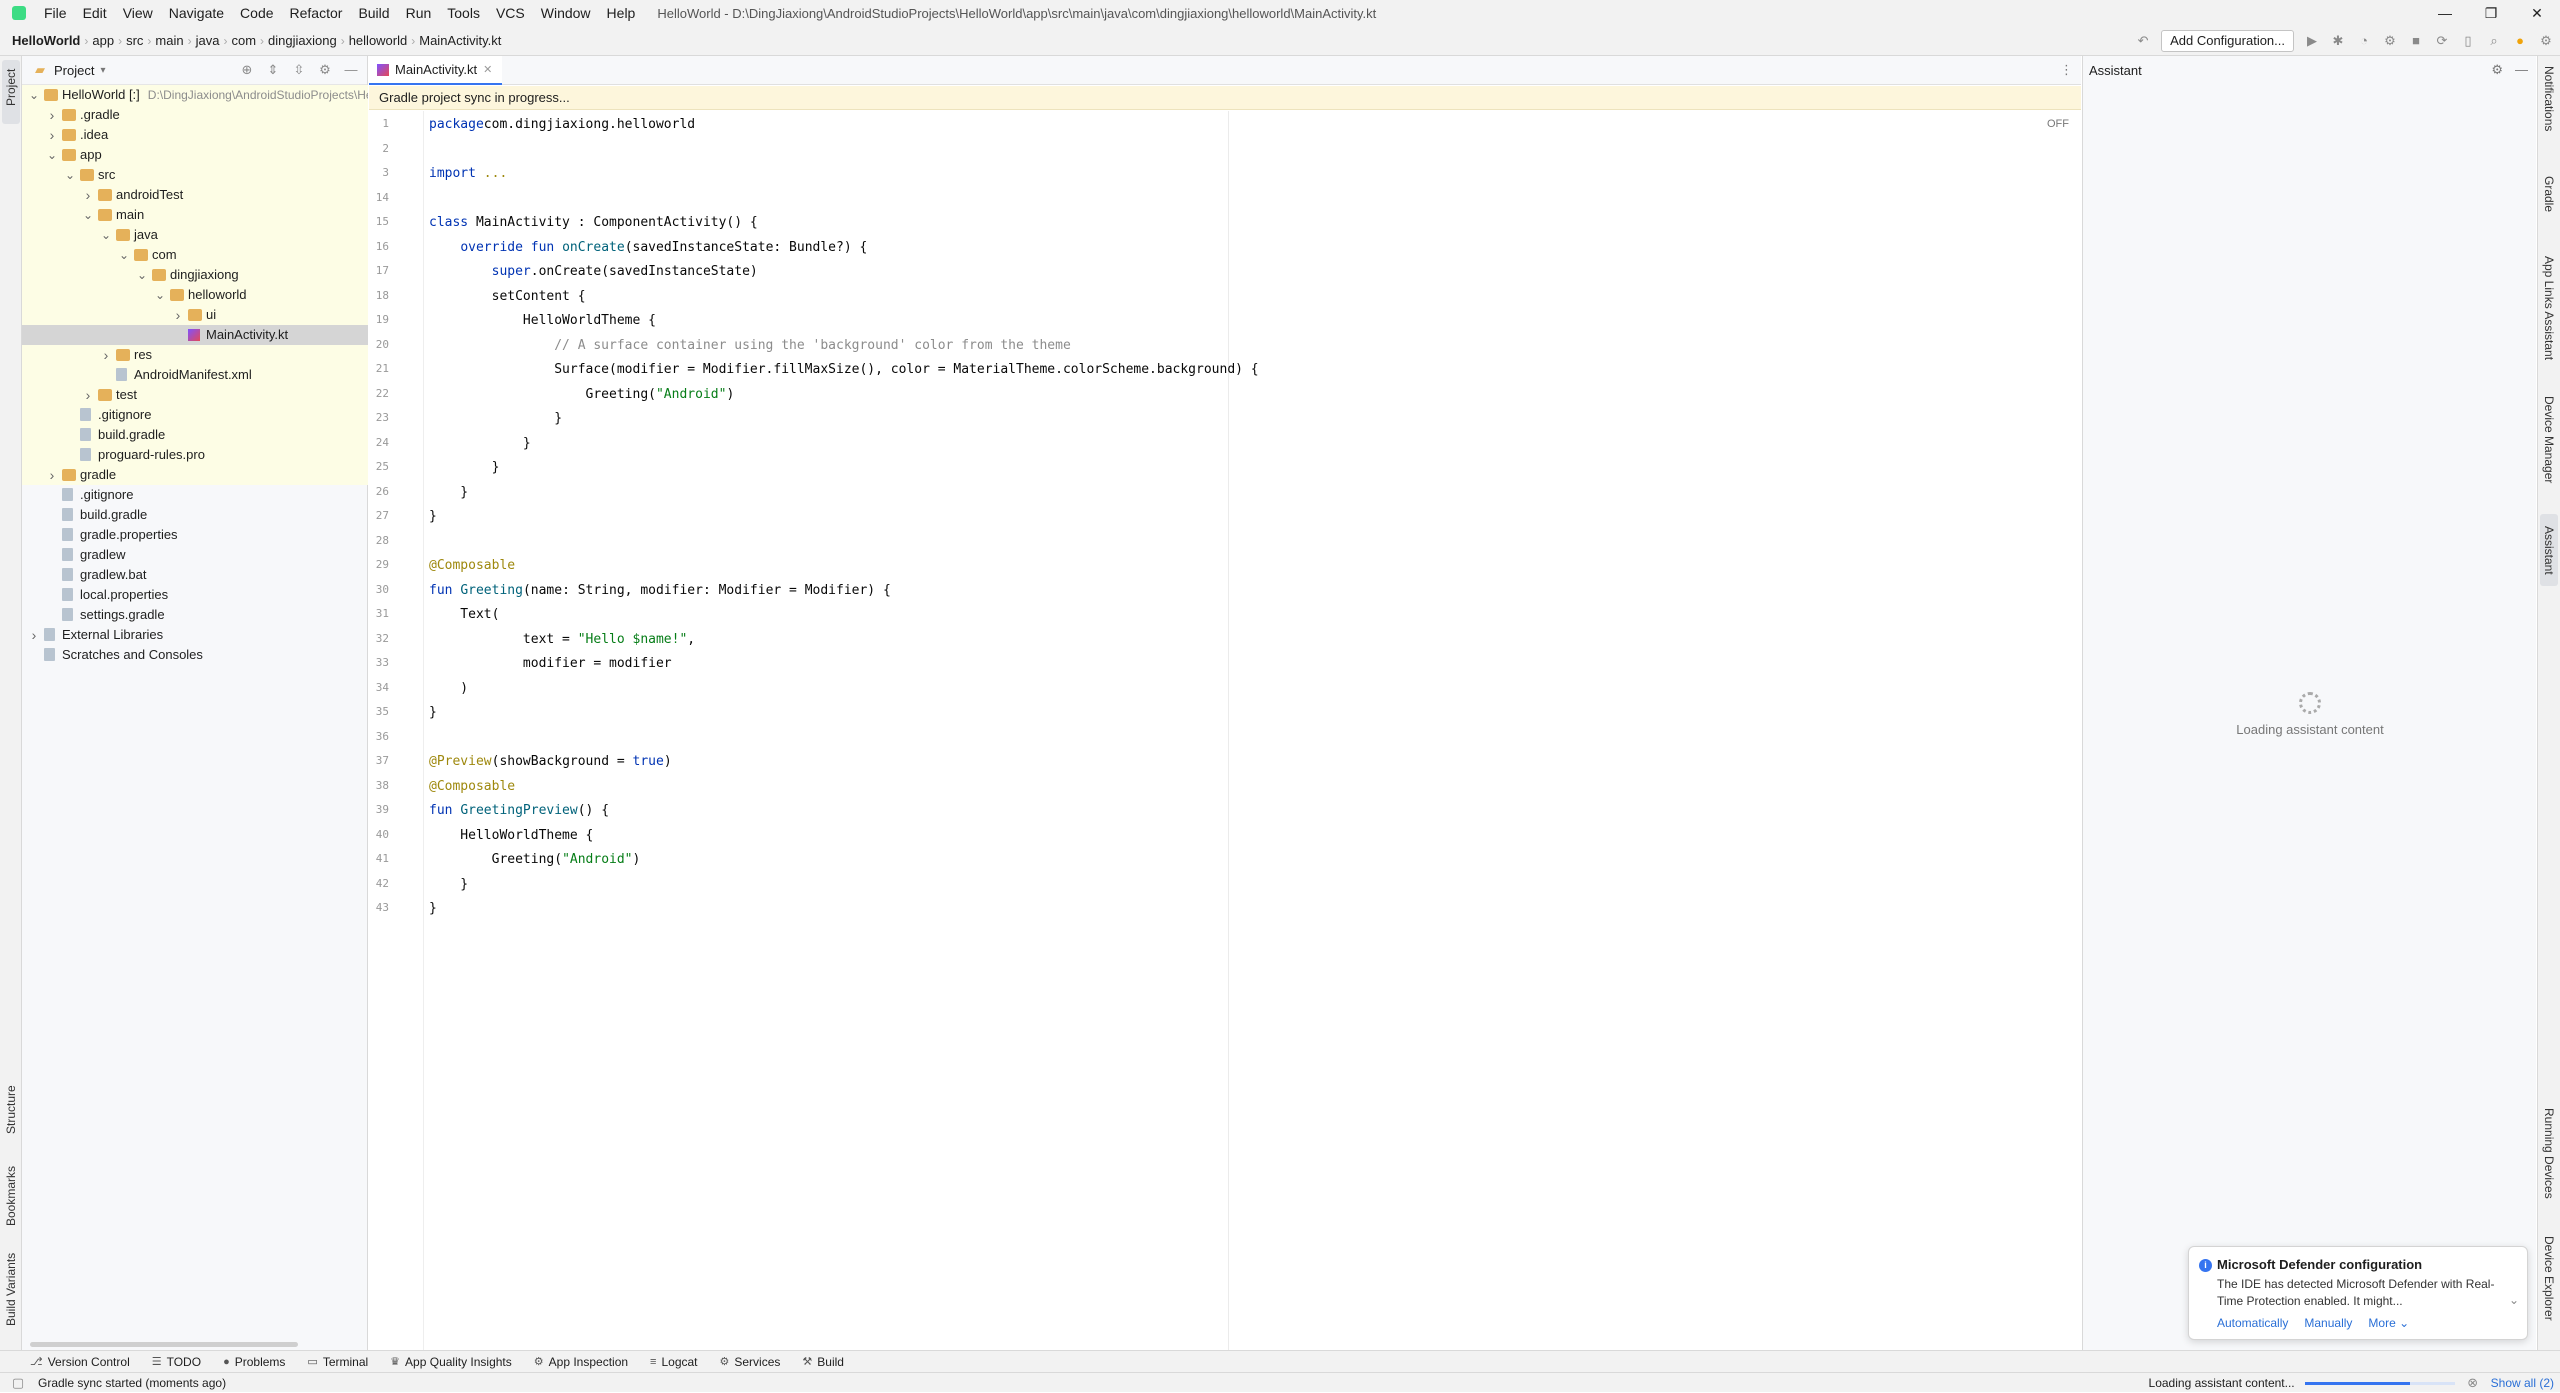 Image resolution: width=2560 pixels, height=1393 pixels. What do you see at coordinates (273, 70) in the screenshot?
I see `expand-all-icon: ⇕` at bounding box center [273, 70].